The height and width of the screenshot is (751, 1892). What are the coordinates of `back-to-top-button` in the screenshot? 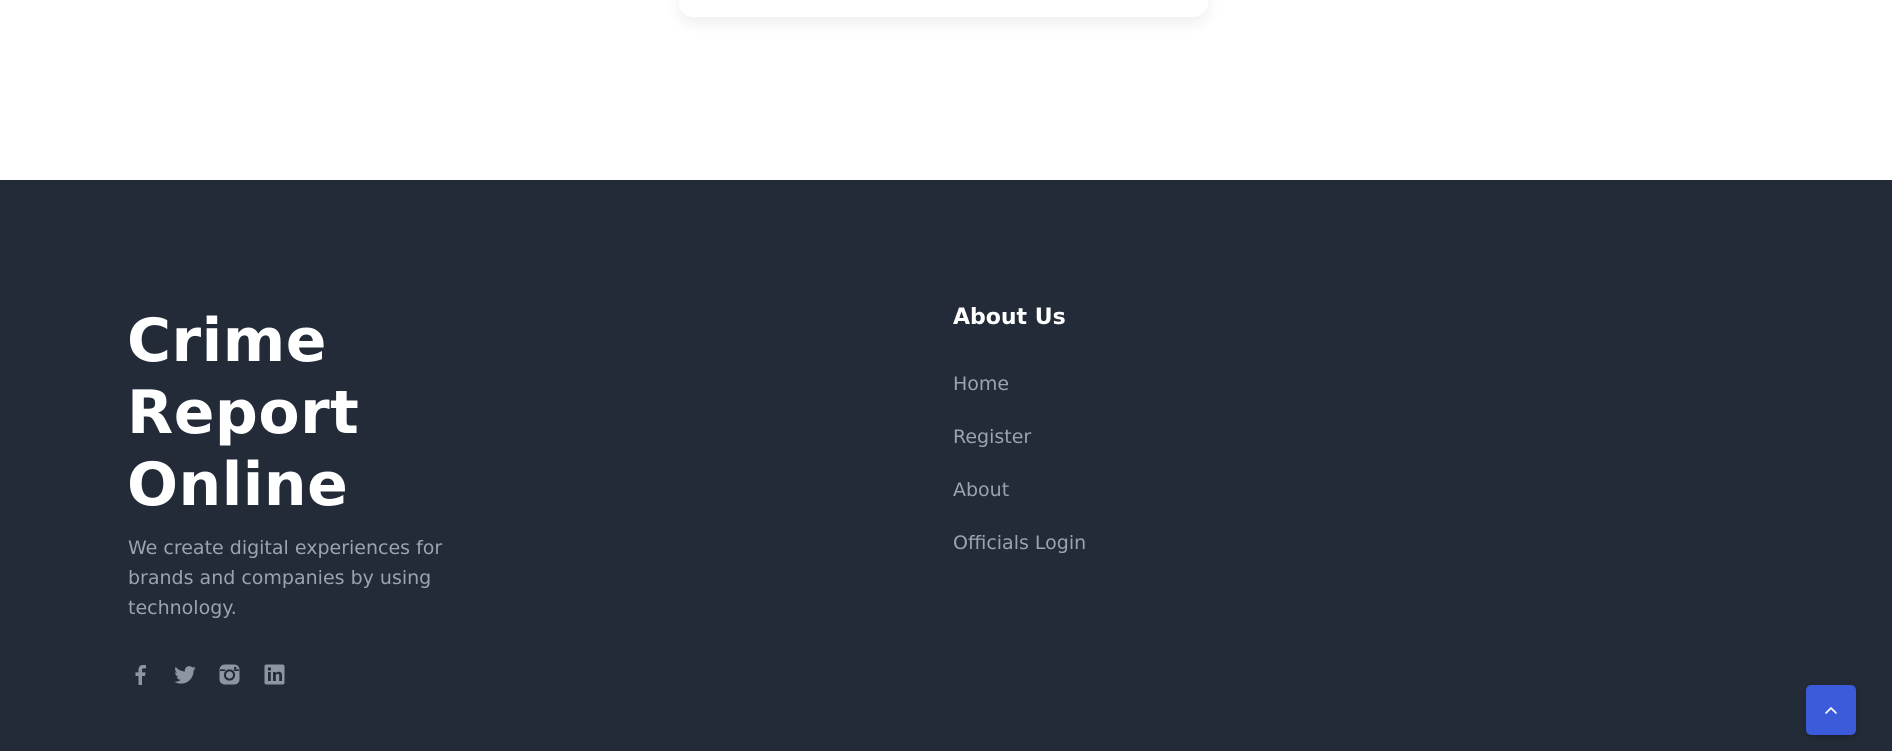 It's located at (1831, 710).